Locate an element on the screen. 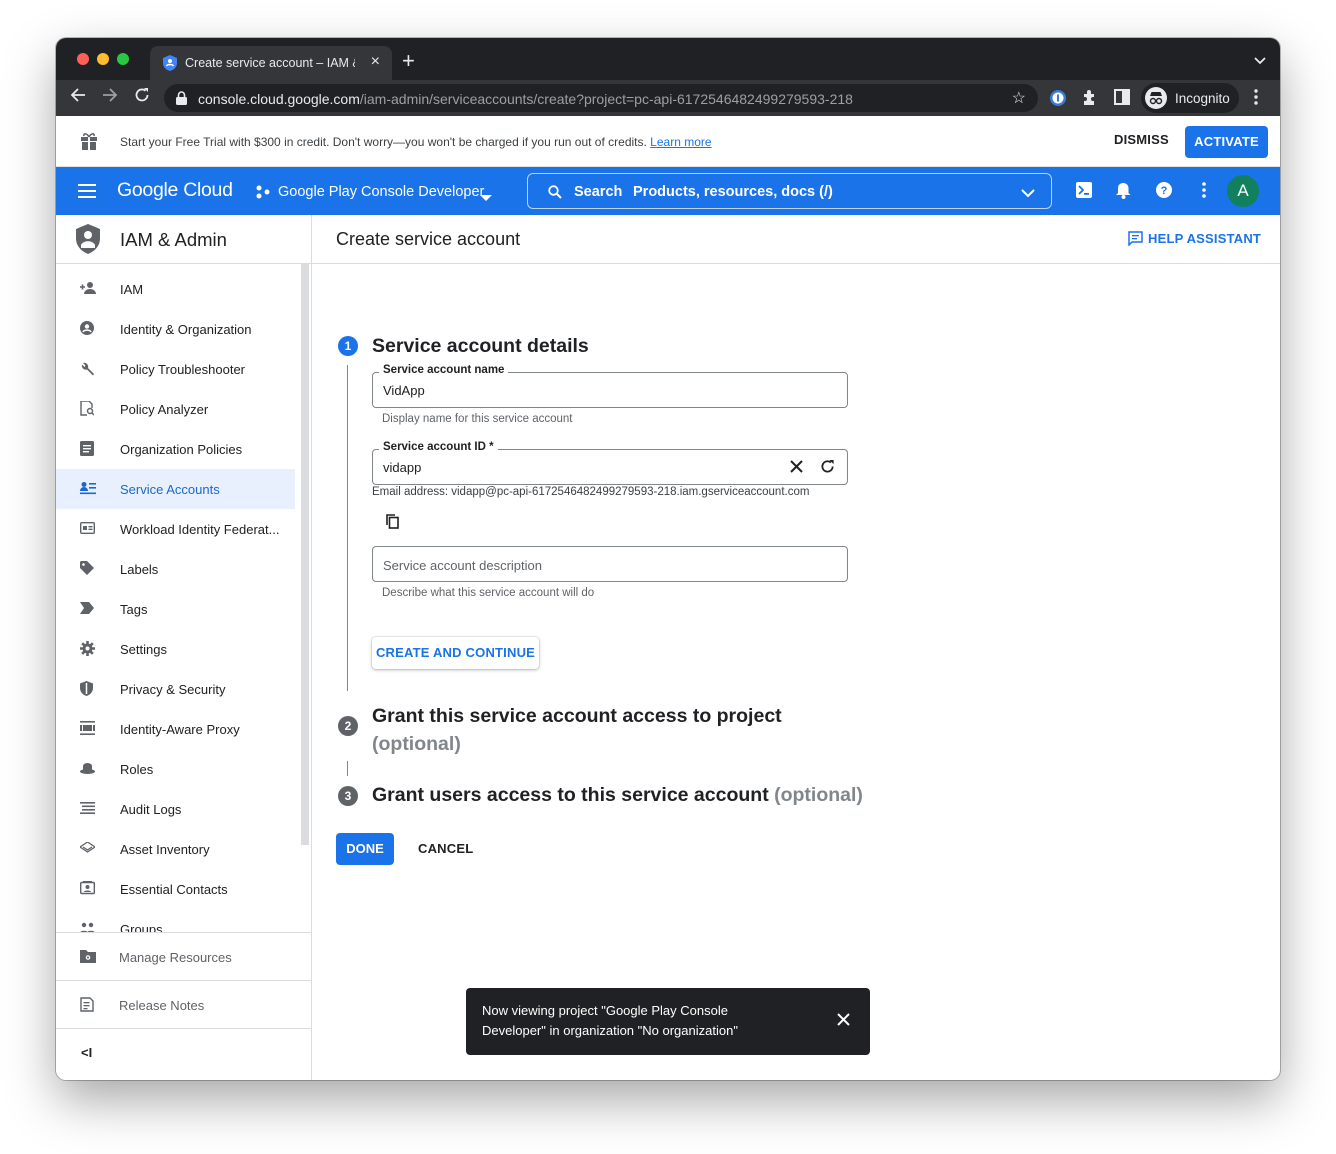 This screenshot has width=1336, height=1154. sidebar-item-label: Settings is located at coordinates (143, 649).